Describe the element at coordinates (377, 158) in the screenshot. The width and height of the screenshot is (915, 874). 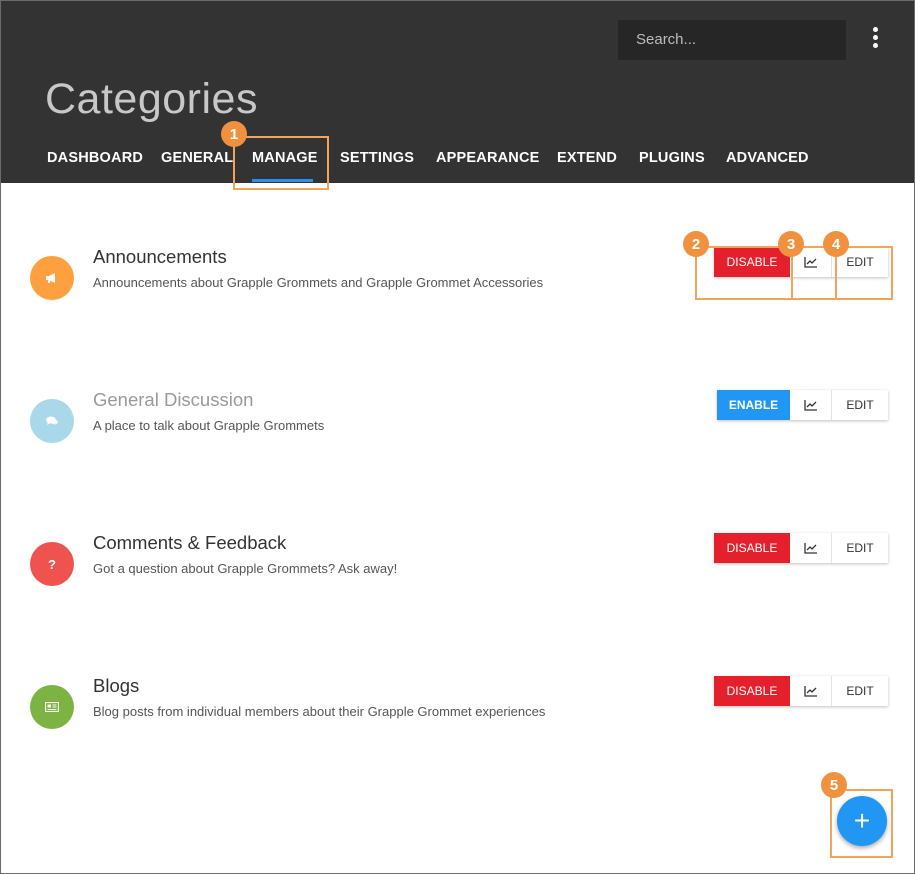
I see `tab-settings: SETTINGS` at that location.